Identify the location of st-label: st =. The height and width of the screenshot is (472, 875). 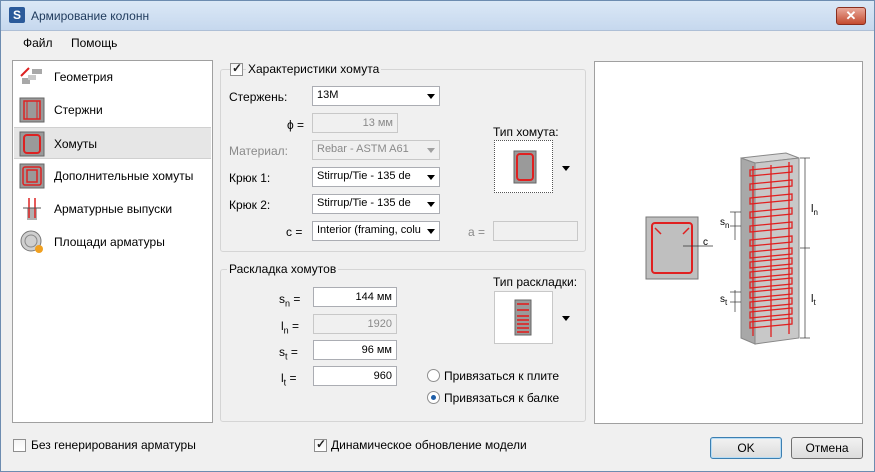
(288, 353).